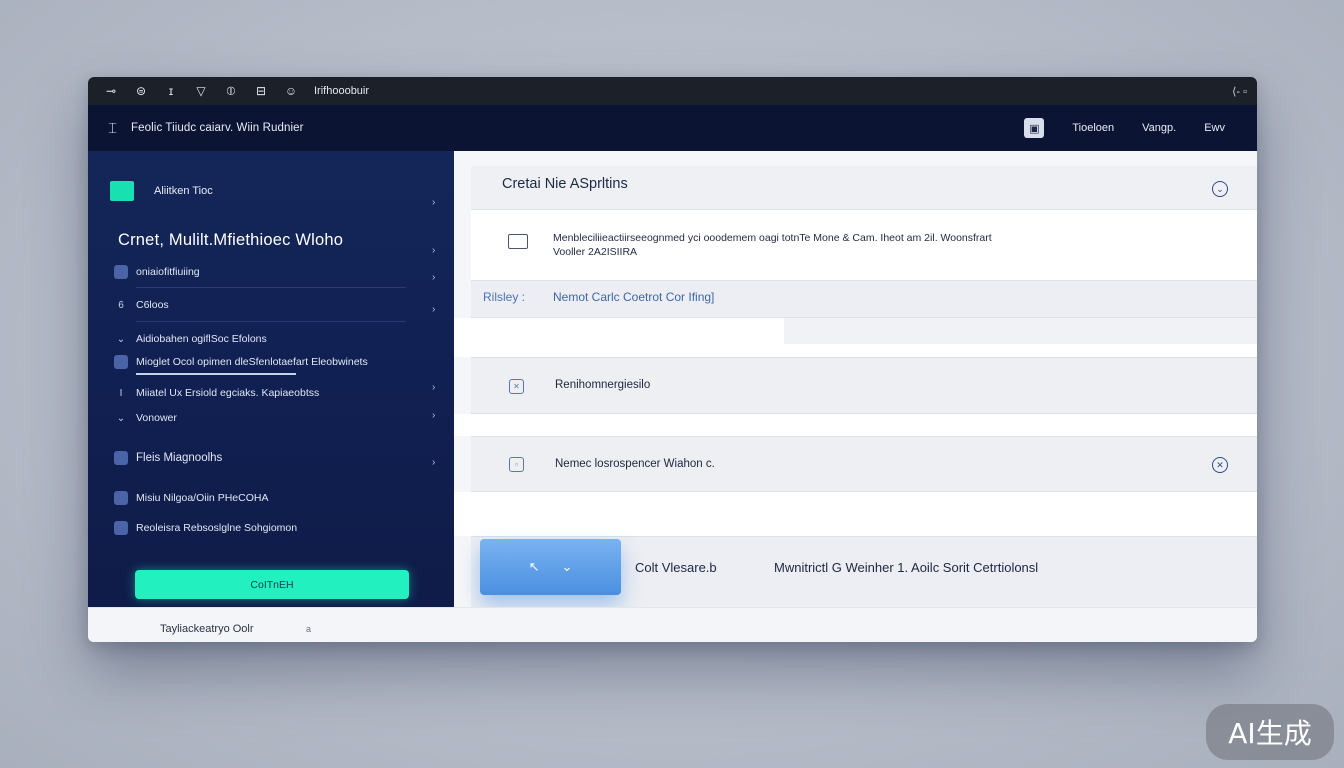 This screenshot has height=768, width=1344. I want to click on close-icon: ✕, so click(1220, 465).